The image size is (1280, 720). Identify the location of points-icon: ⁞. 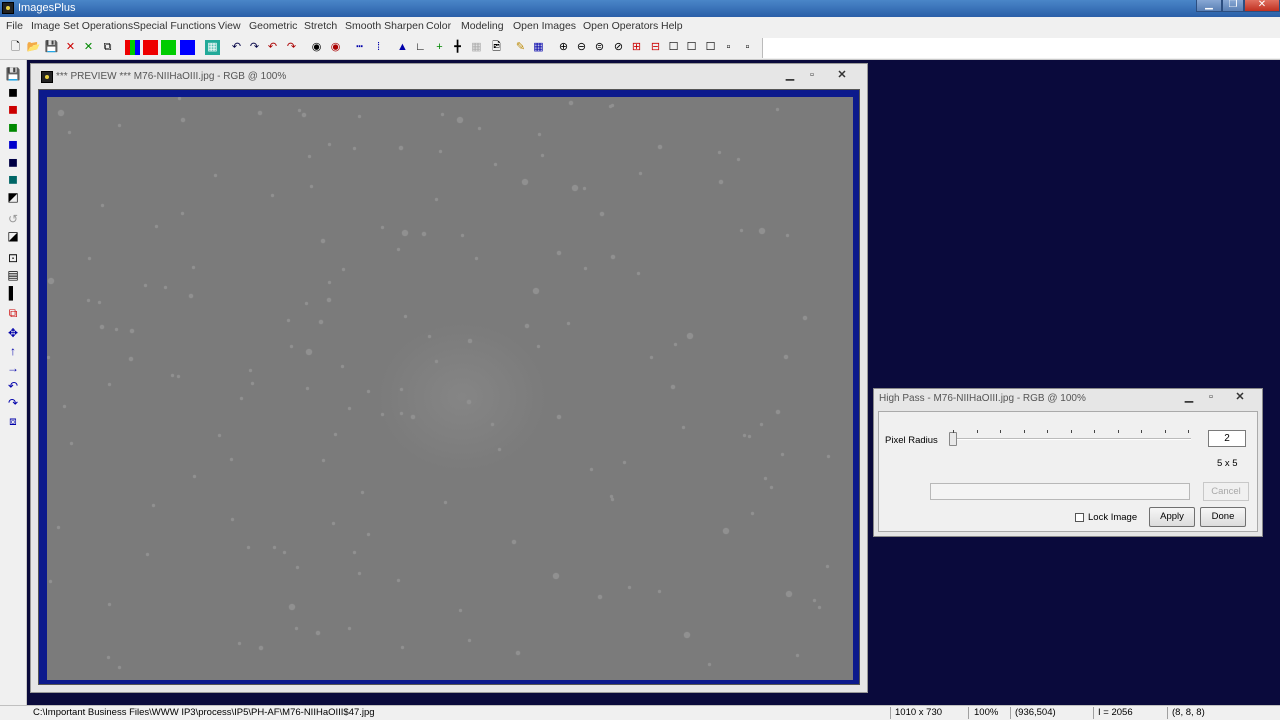
(378, 47).